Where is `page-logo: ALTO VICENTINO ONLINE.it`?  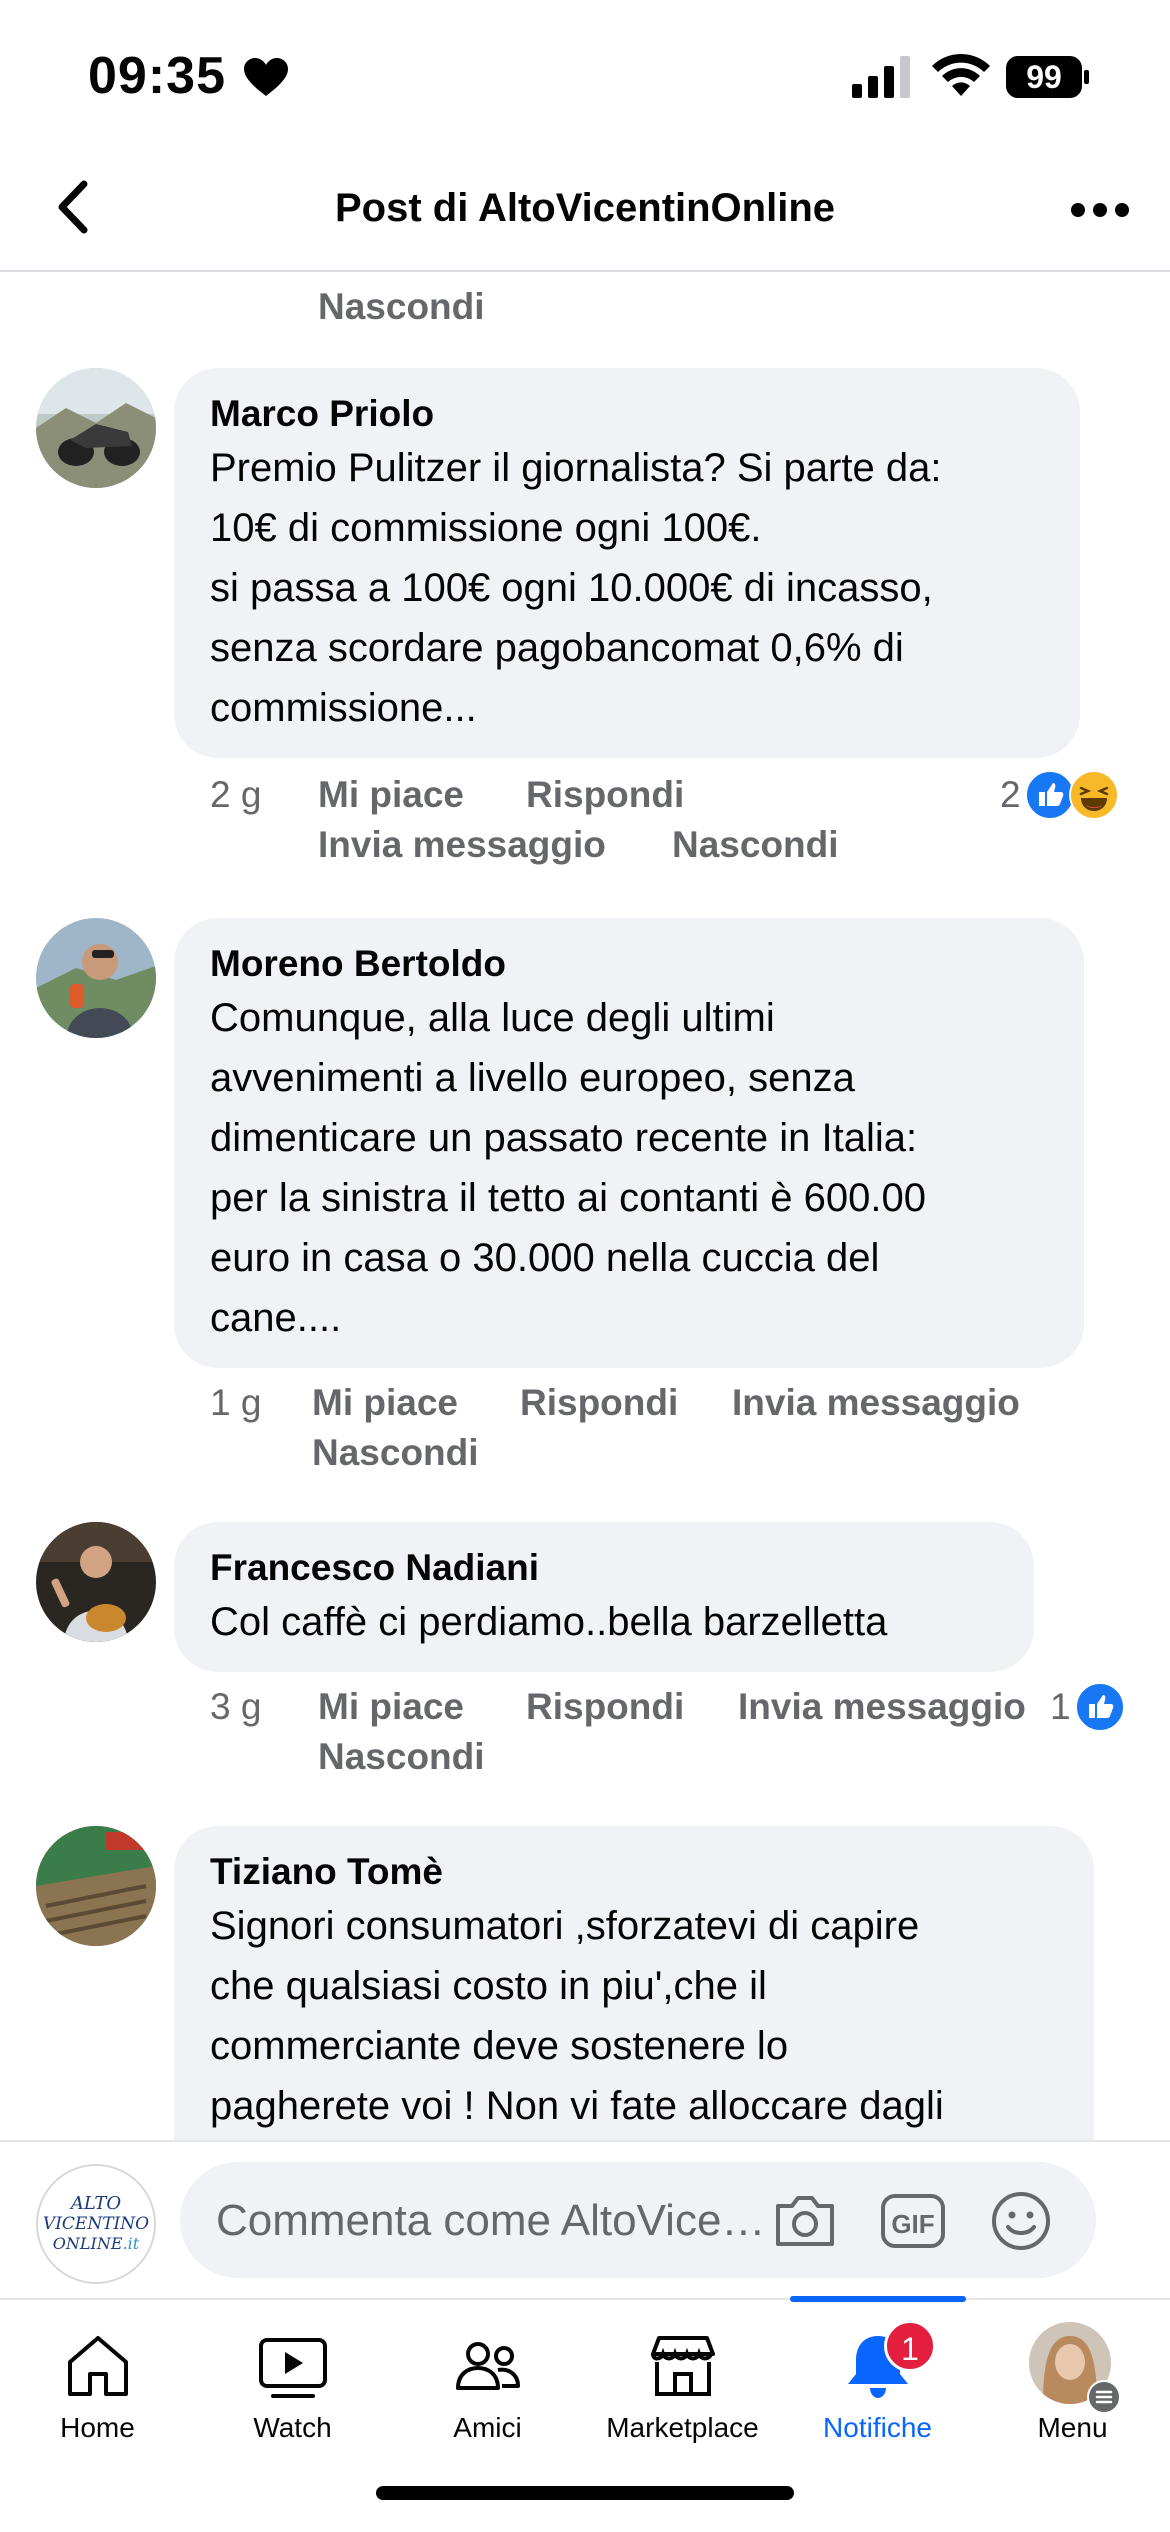 page-logo: ALTO VICENTINO ONLINE.it is located at coordinates (96, 2224).